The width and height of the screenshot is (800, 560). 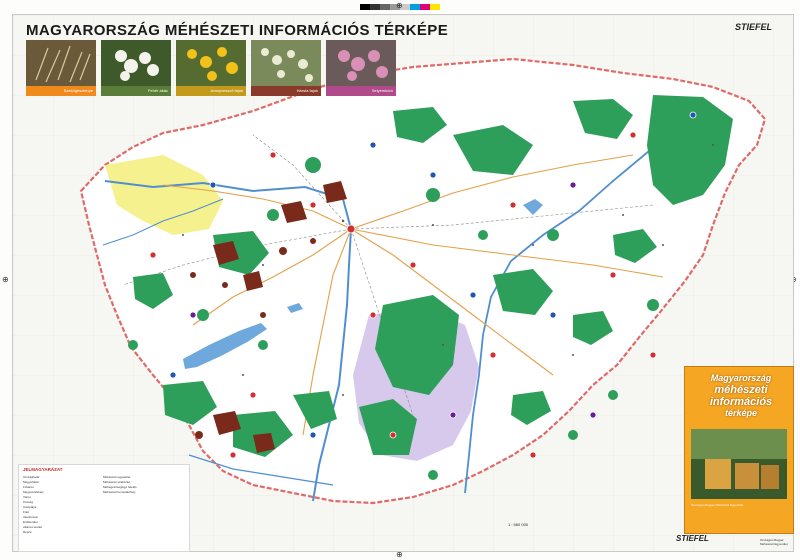 What do you see at coordinates (26, 512) in the screenshot?
I see `legend-item: Főút` at bounding box center [26, 512].